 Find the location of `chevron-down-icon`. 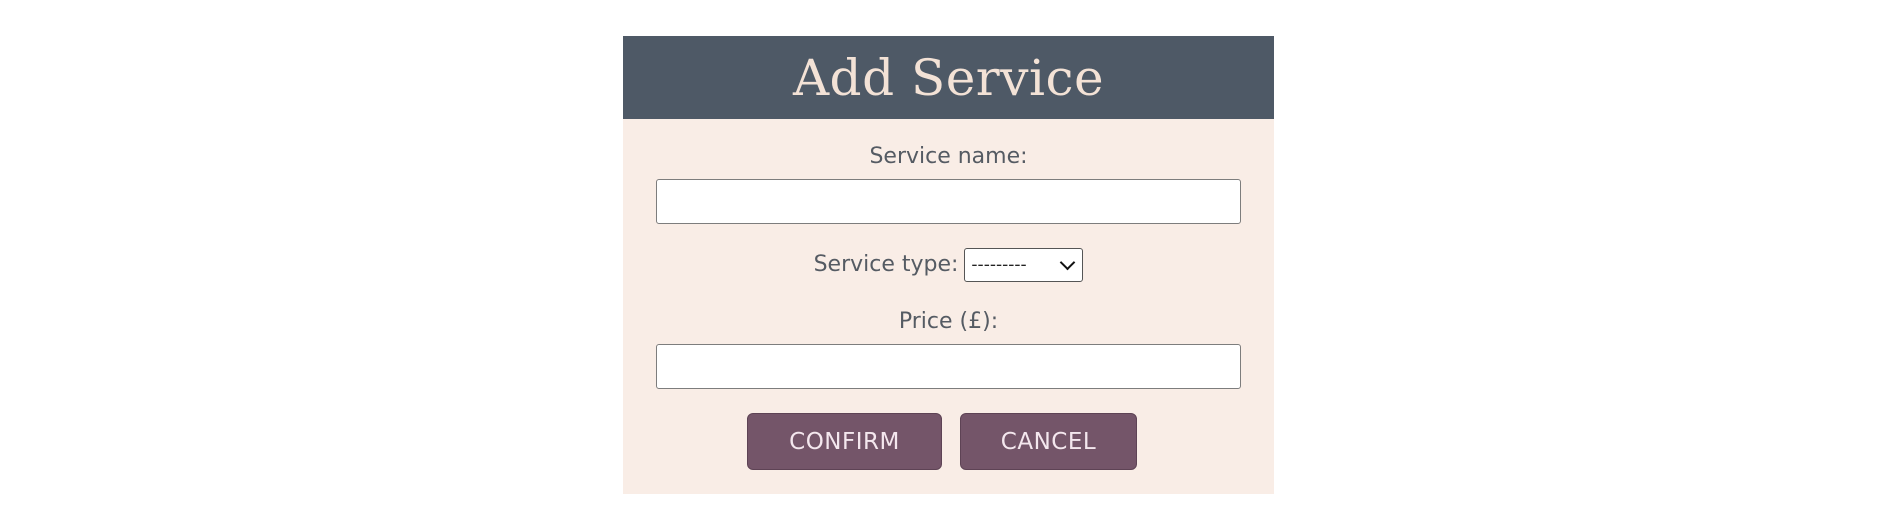

chevron-down-icon is located at coordinates (1068, 262).